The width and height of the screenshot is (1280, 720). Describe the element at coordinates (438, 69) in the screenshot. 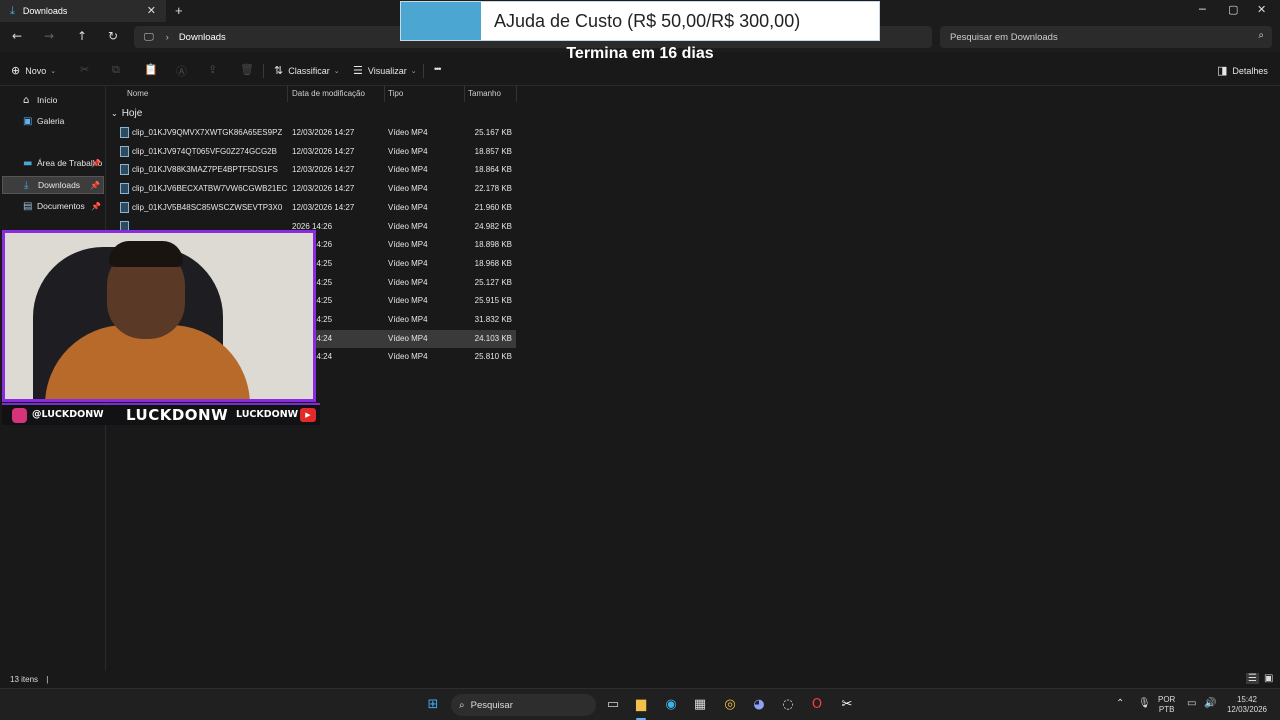

I see `more-options-button: •••` at that location.